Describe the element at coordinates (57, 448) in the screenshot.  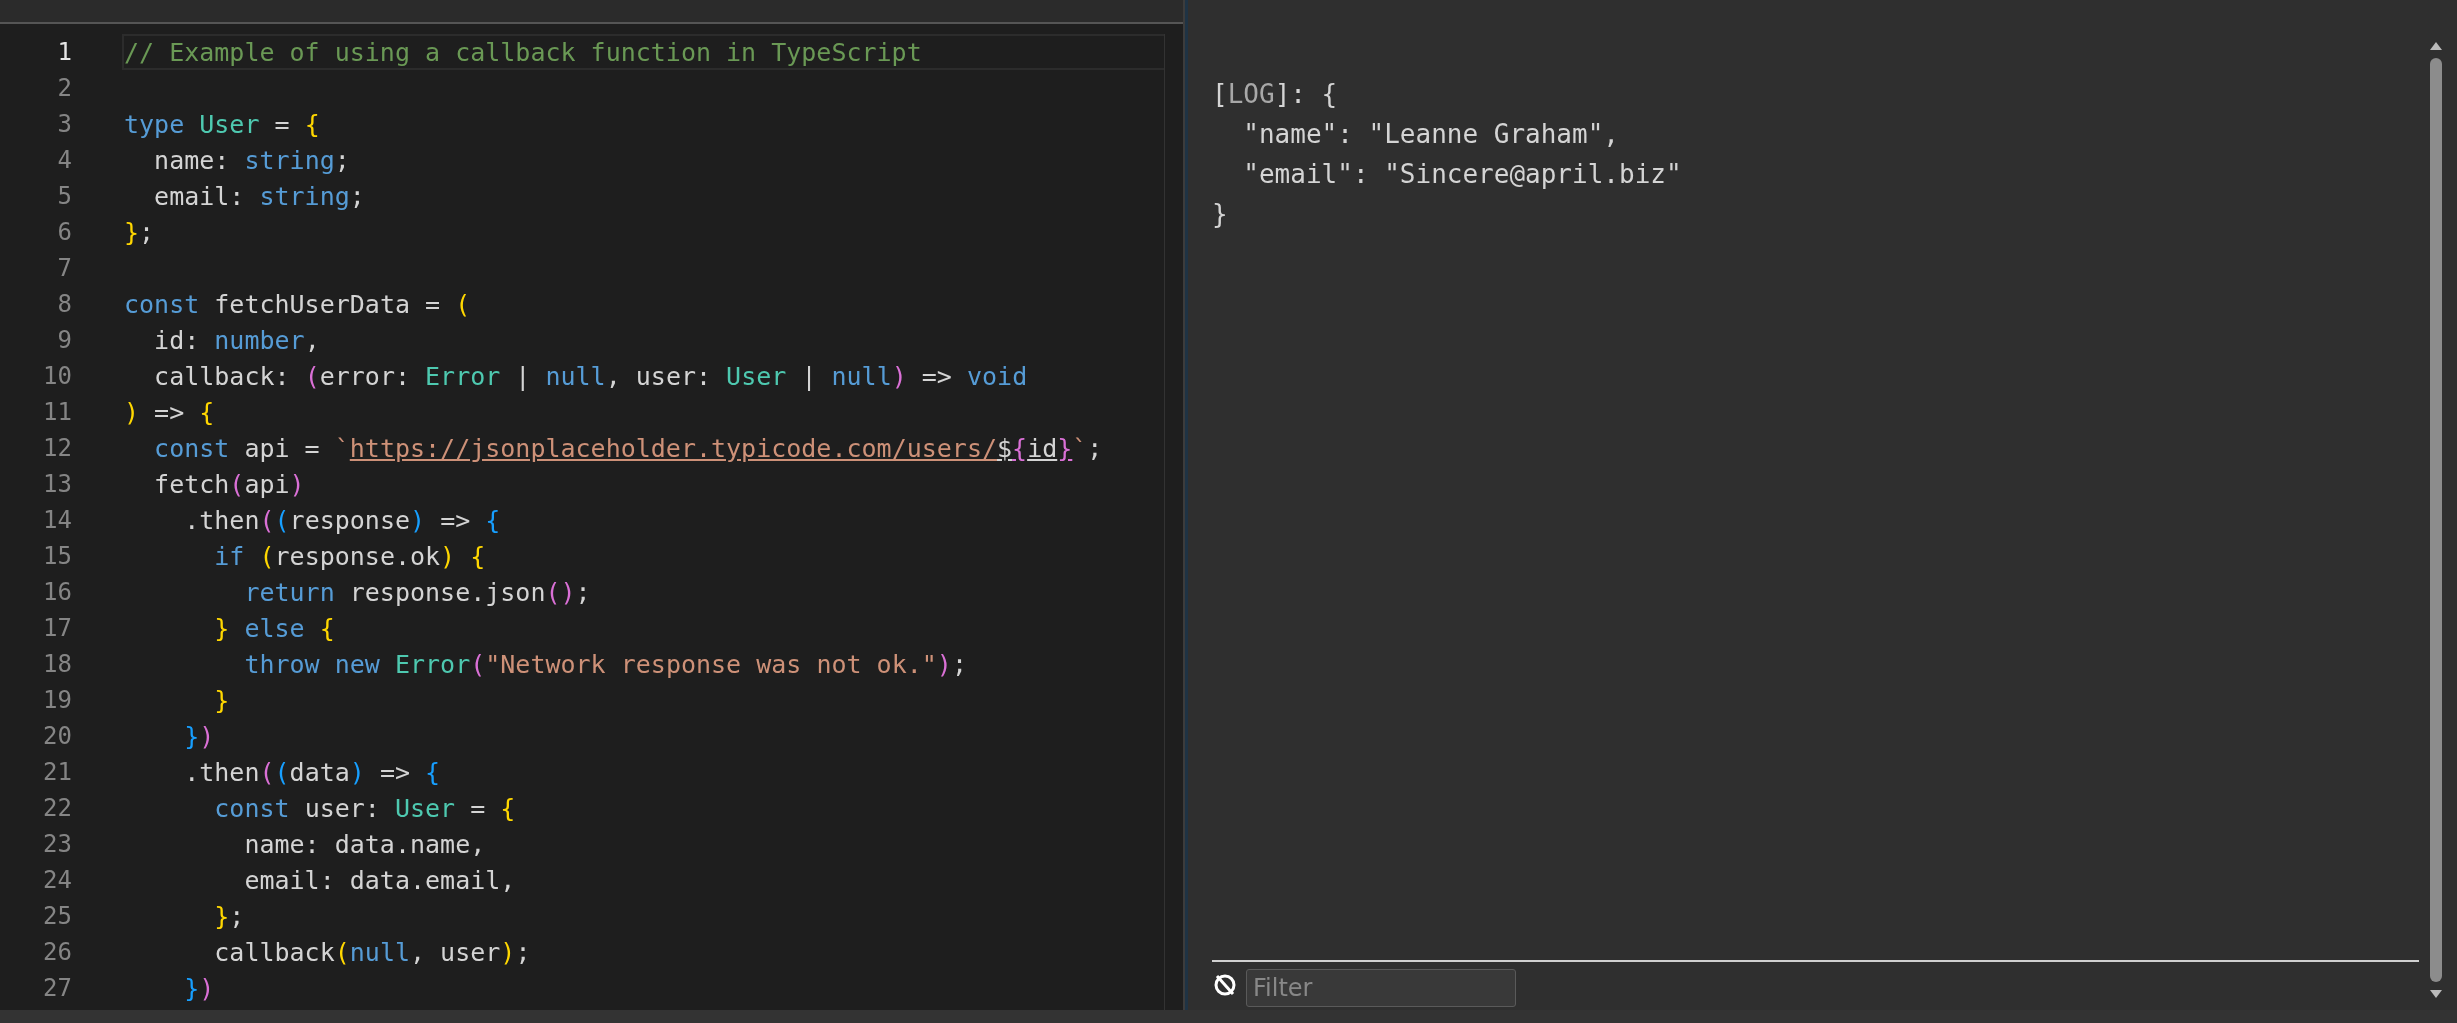
I see `line-number: 12` at that location.